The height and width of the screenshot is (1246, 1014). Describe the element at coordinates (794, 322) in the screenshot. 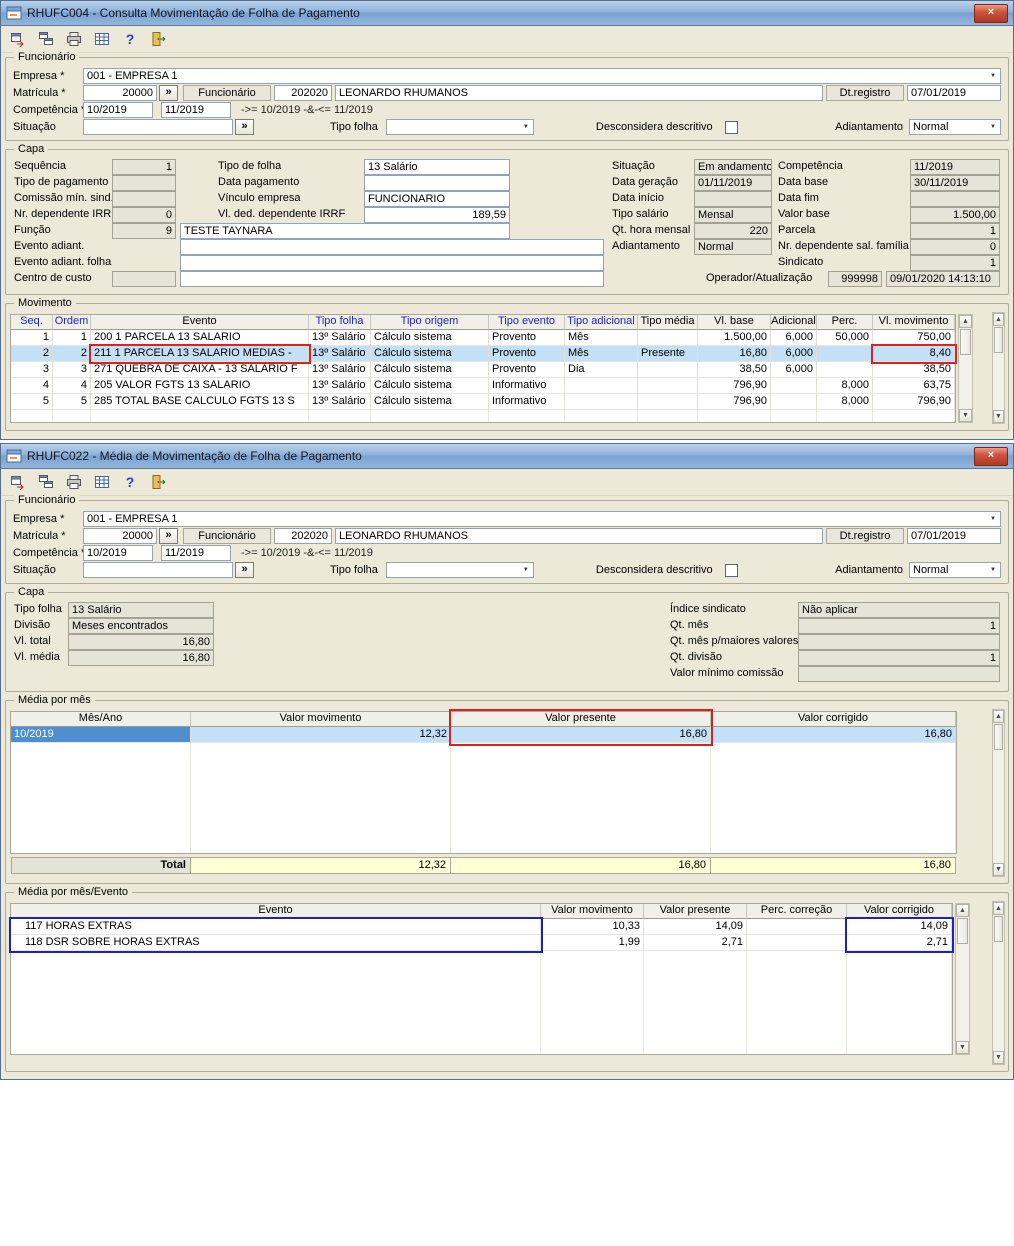

I see `column-header: Adicional` at that location.